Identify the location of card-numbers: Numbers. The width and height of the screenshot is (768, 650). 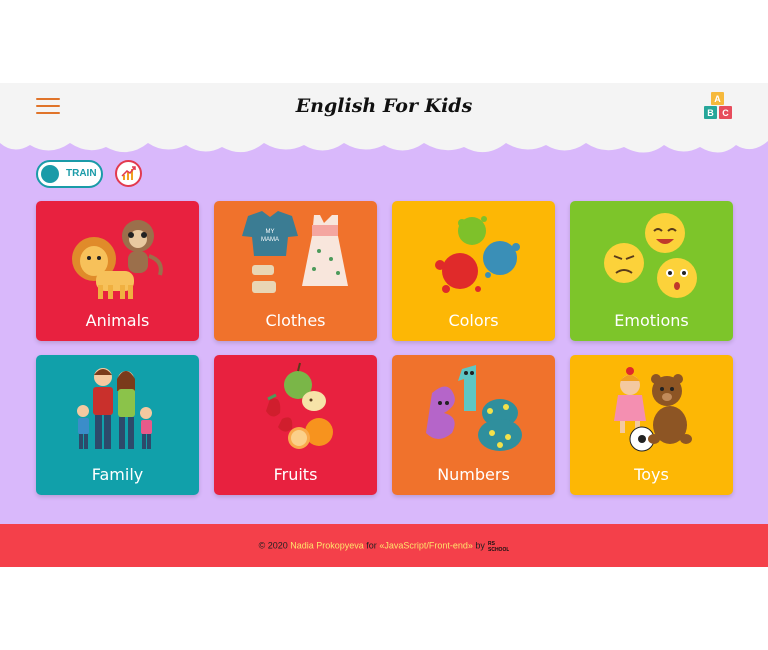
(473, 425).